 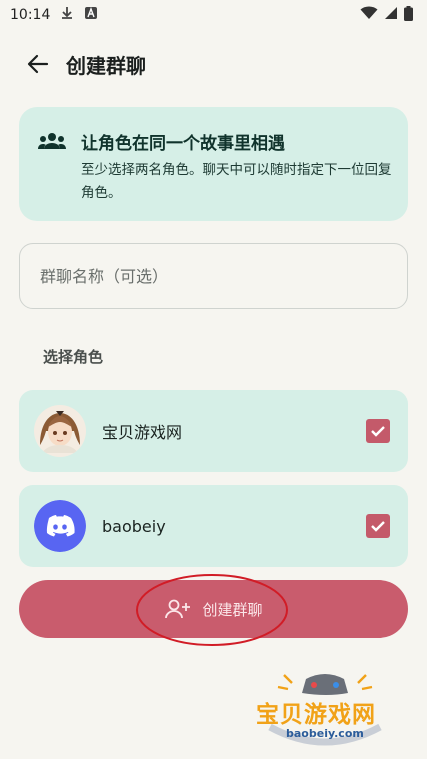 I want to click on watermark: 宝贝游戏网 baobeiy.com, so click(x=325, y=710).